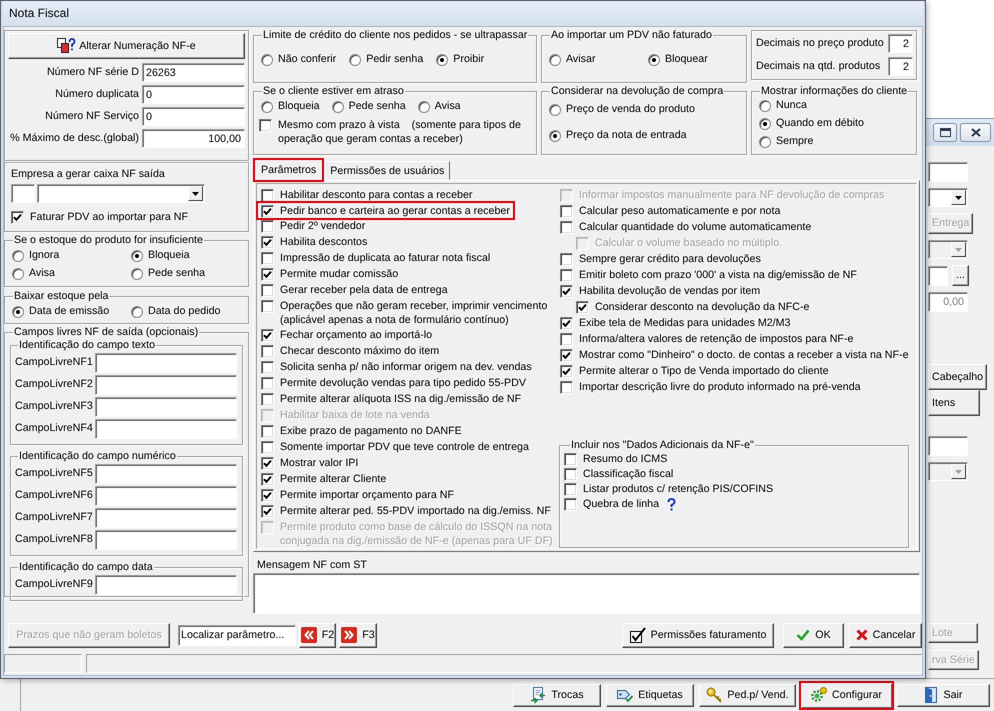  I want to click on radio-option: Nunca, so click(783, 105).